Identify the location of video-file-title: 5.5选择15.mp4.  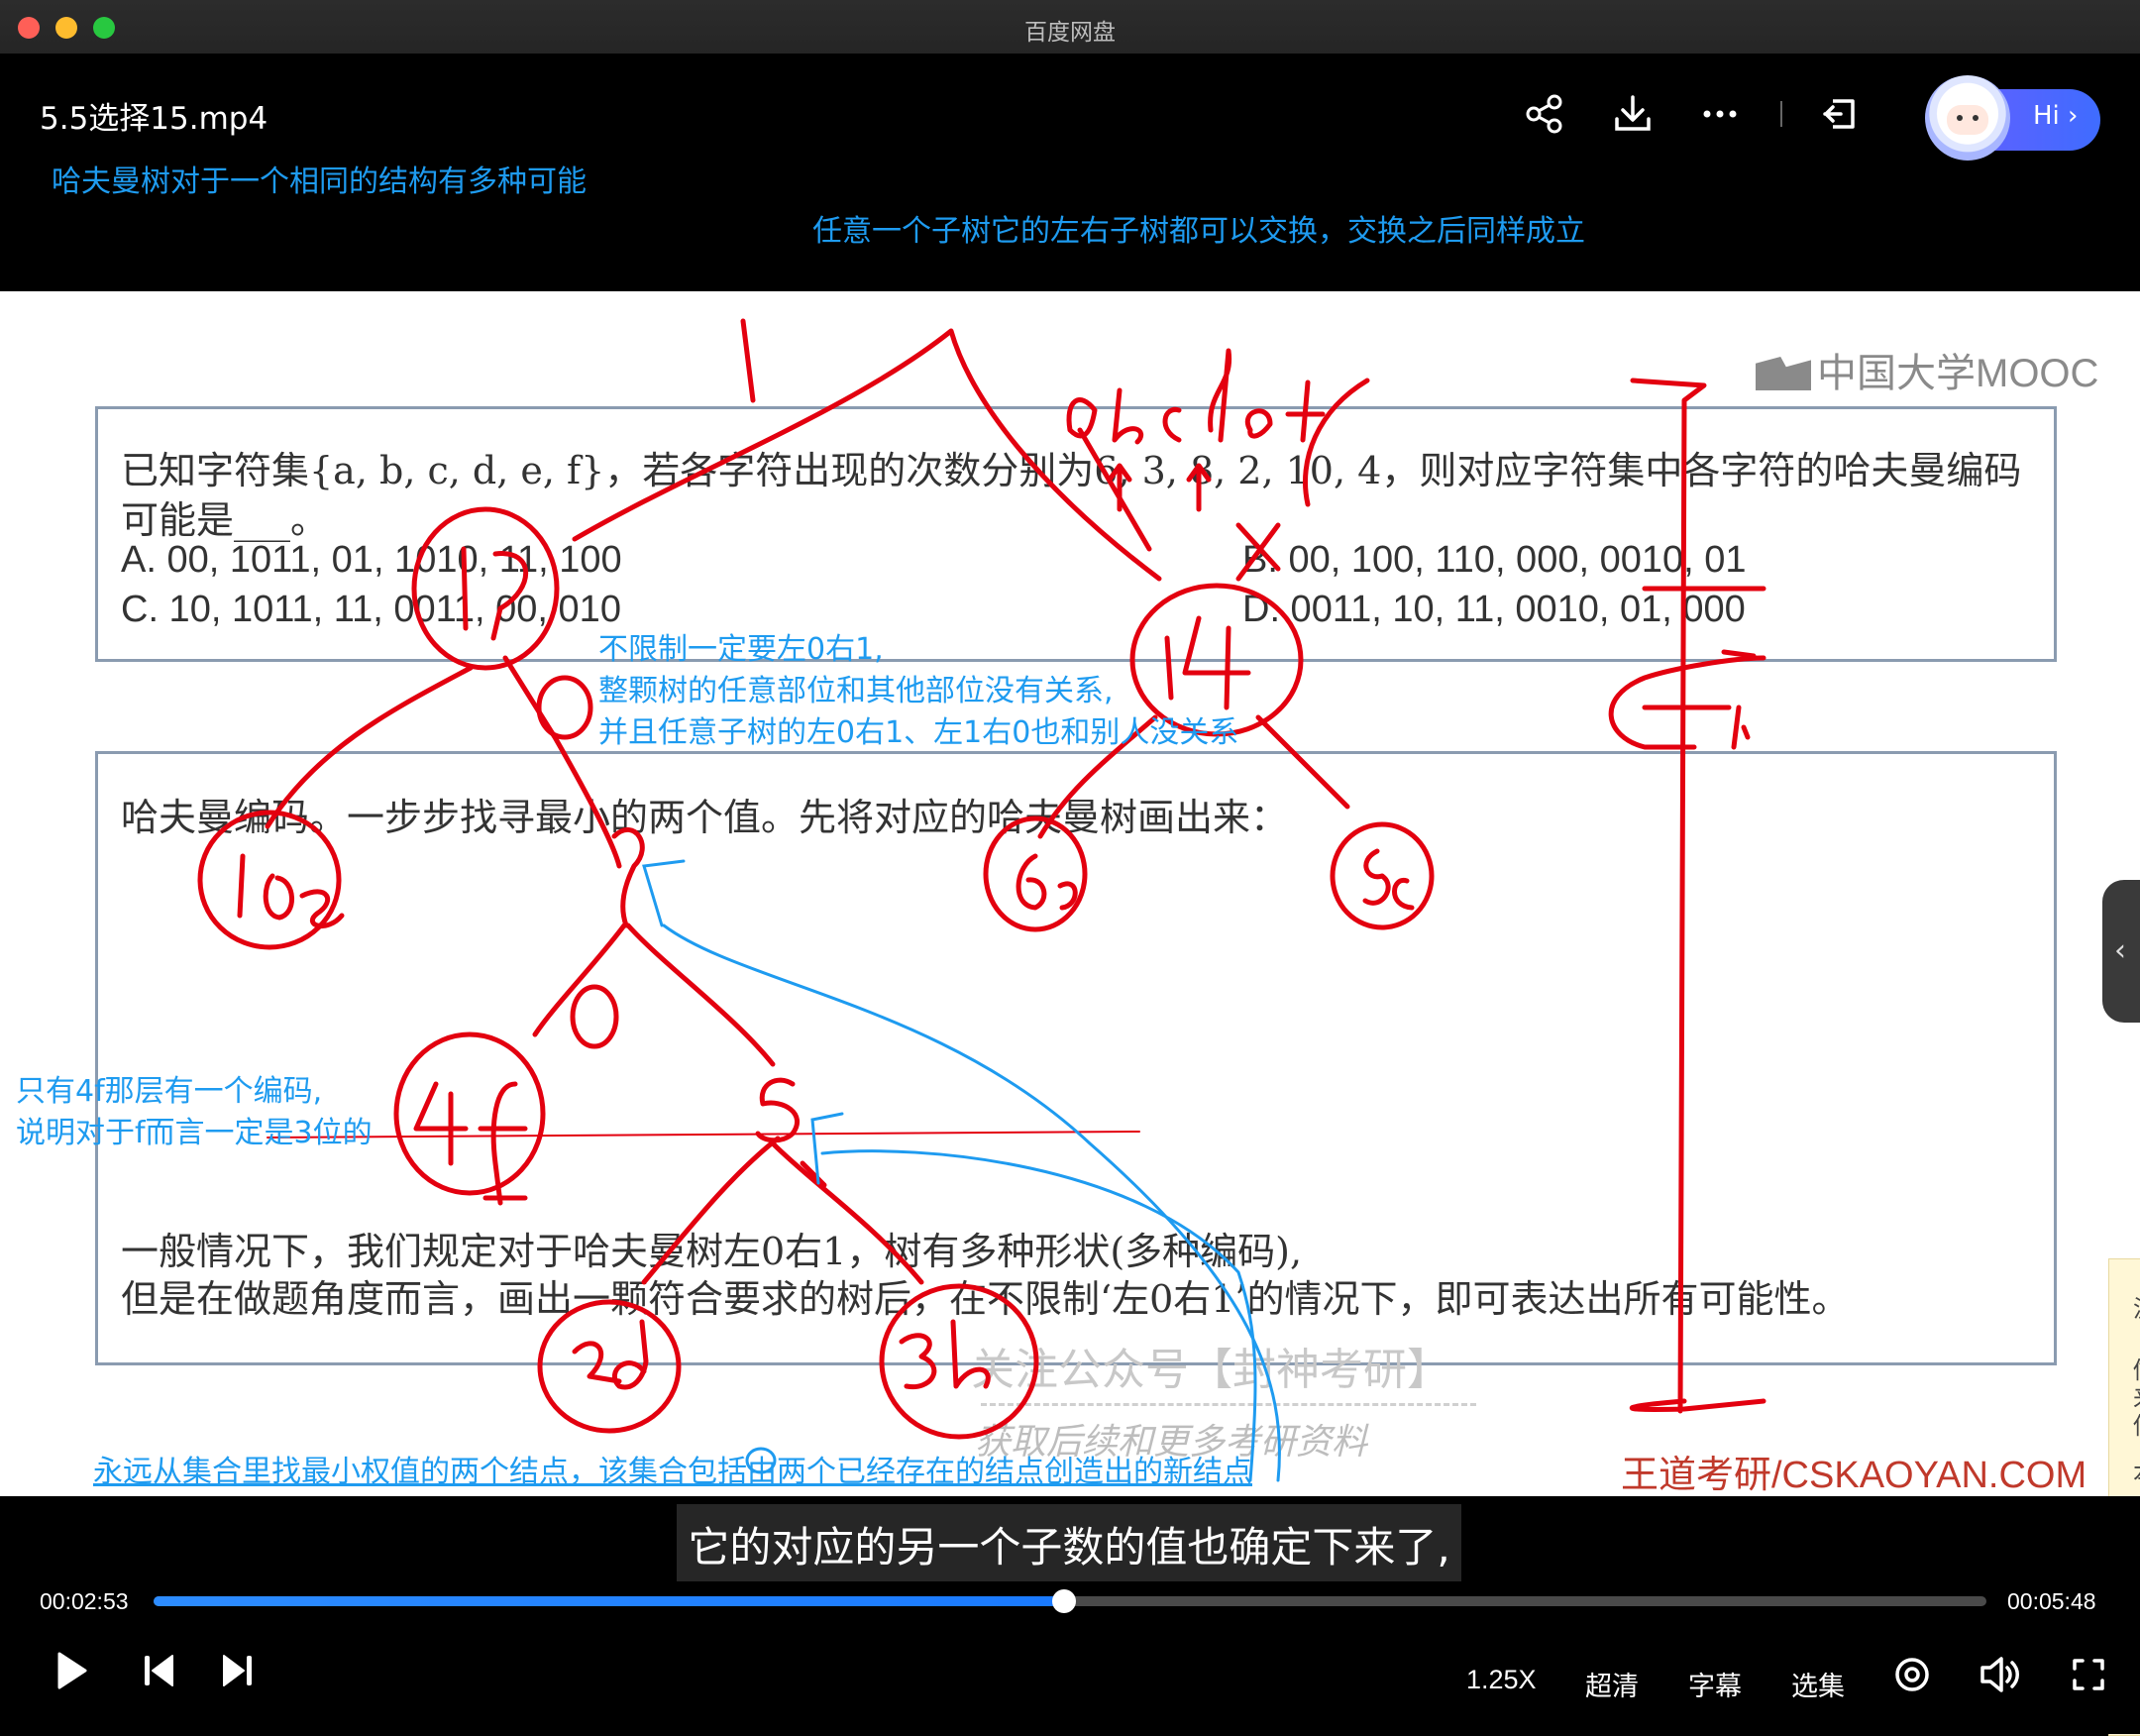
(154, 119).